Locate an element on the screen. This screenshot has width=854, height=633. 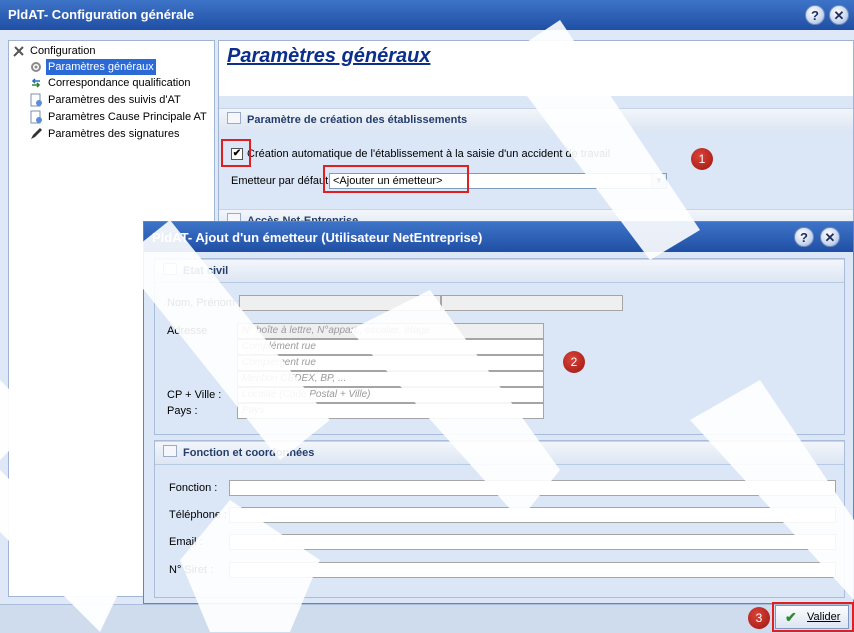
tree-item-label: Paramètres généraux is located at coordinates (101, 67).